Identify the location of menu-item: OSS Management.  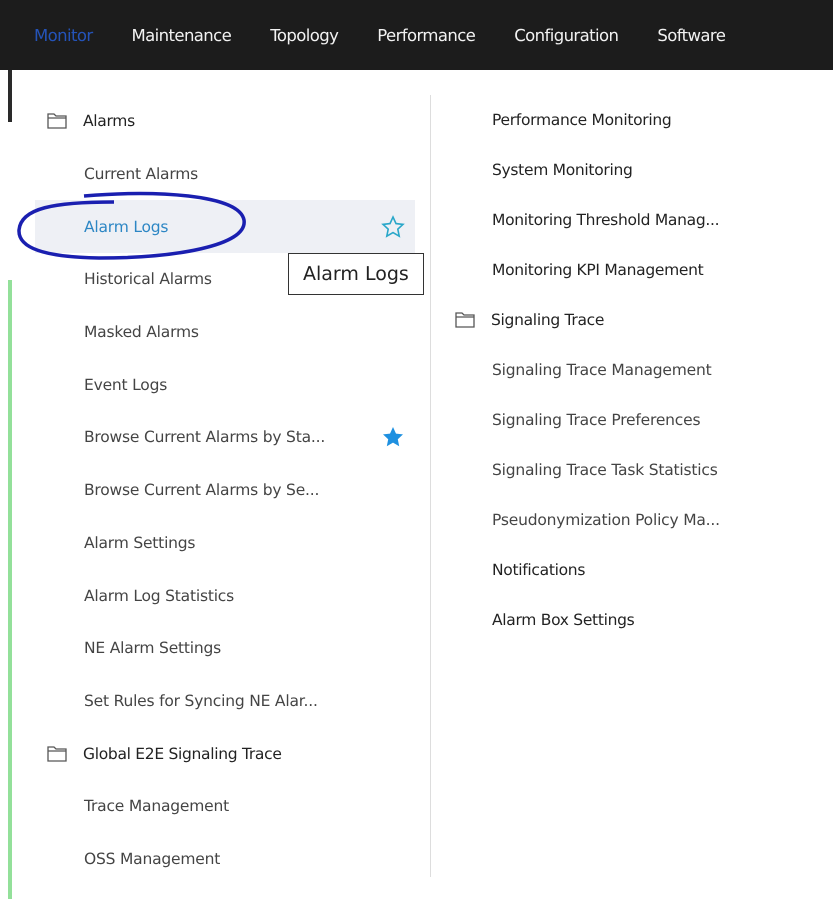
(225, 859).